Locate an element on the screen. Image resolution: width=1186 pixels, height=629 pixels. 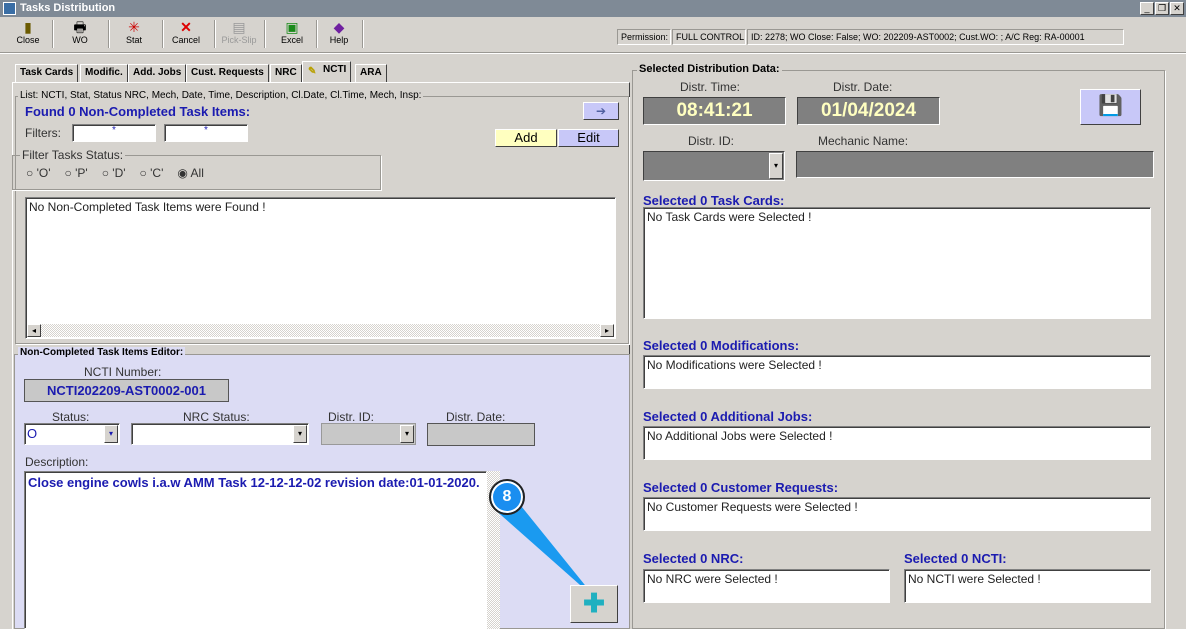
add-item-button: ✚ is located at coordinates (594, 604).